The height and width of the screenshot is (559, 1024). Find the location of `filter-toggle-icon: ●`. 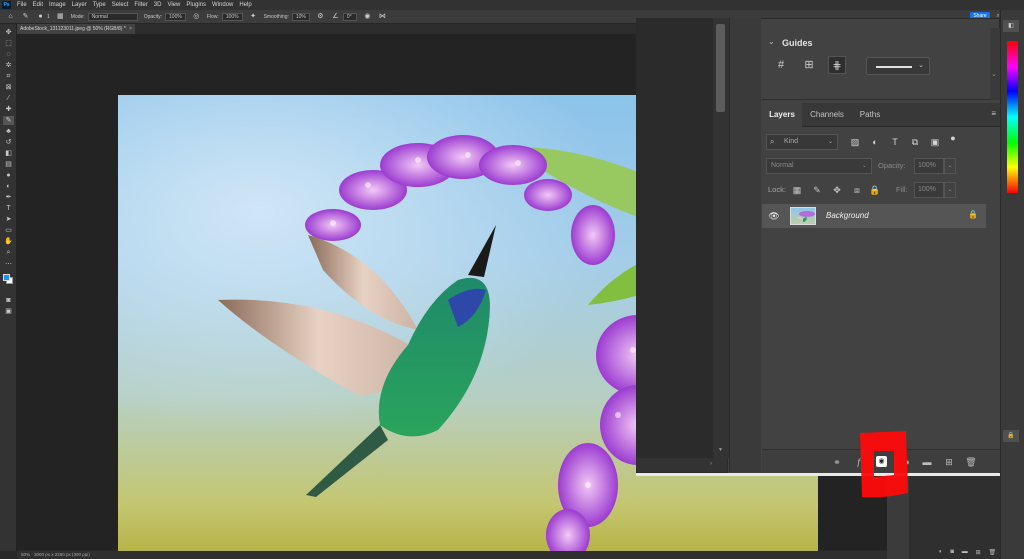

filter-toggle-icon: ● is located at coordinates (953, 138).